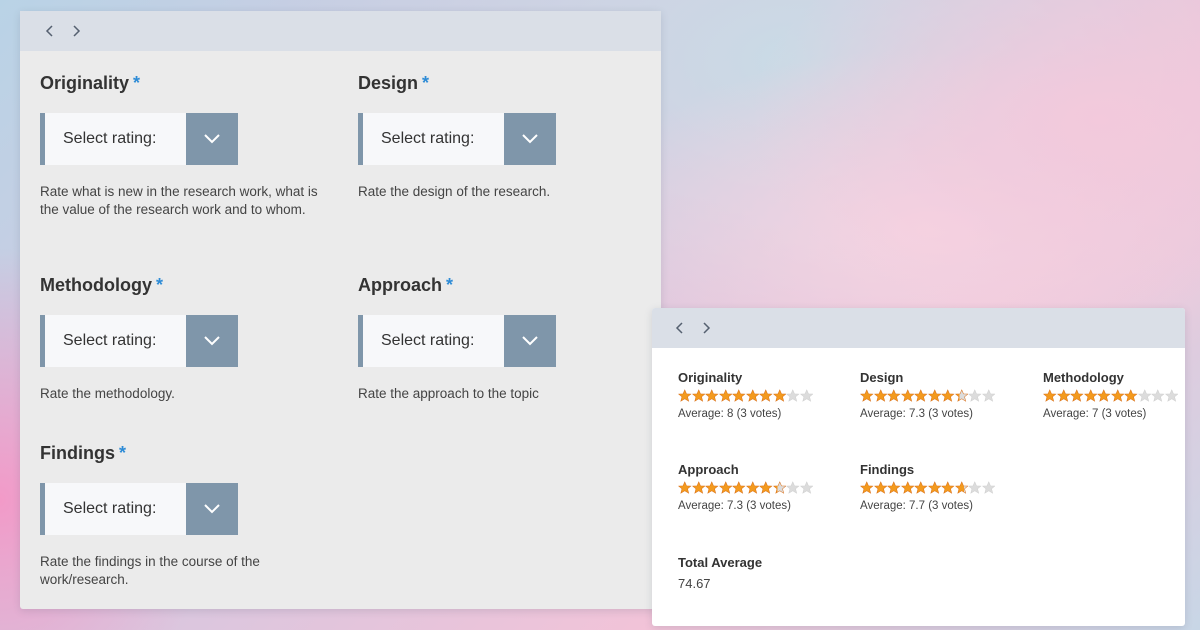  What do you see at coordinates (1083, 377) in the screenshot?
I see `result-title: Methodology` at bounding box center [1083, 377].